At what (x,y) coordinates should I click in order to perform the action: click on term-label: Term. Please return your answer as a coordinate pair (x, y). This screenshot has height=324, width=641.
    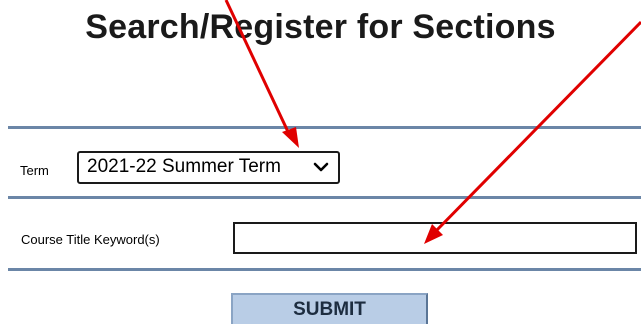
    Looking at the image, I should click on (34, 170).